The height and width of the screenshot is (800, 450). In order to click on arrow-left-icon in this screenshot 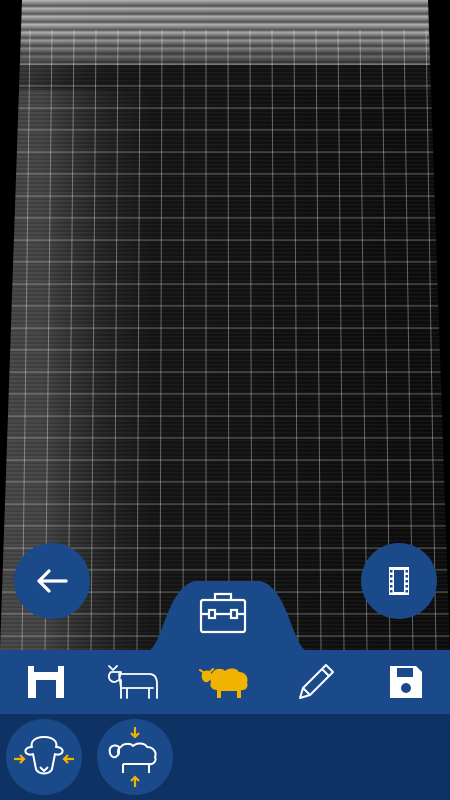, I will do `click(52, 581)`.